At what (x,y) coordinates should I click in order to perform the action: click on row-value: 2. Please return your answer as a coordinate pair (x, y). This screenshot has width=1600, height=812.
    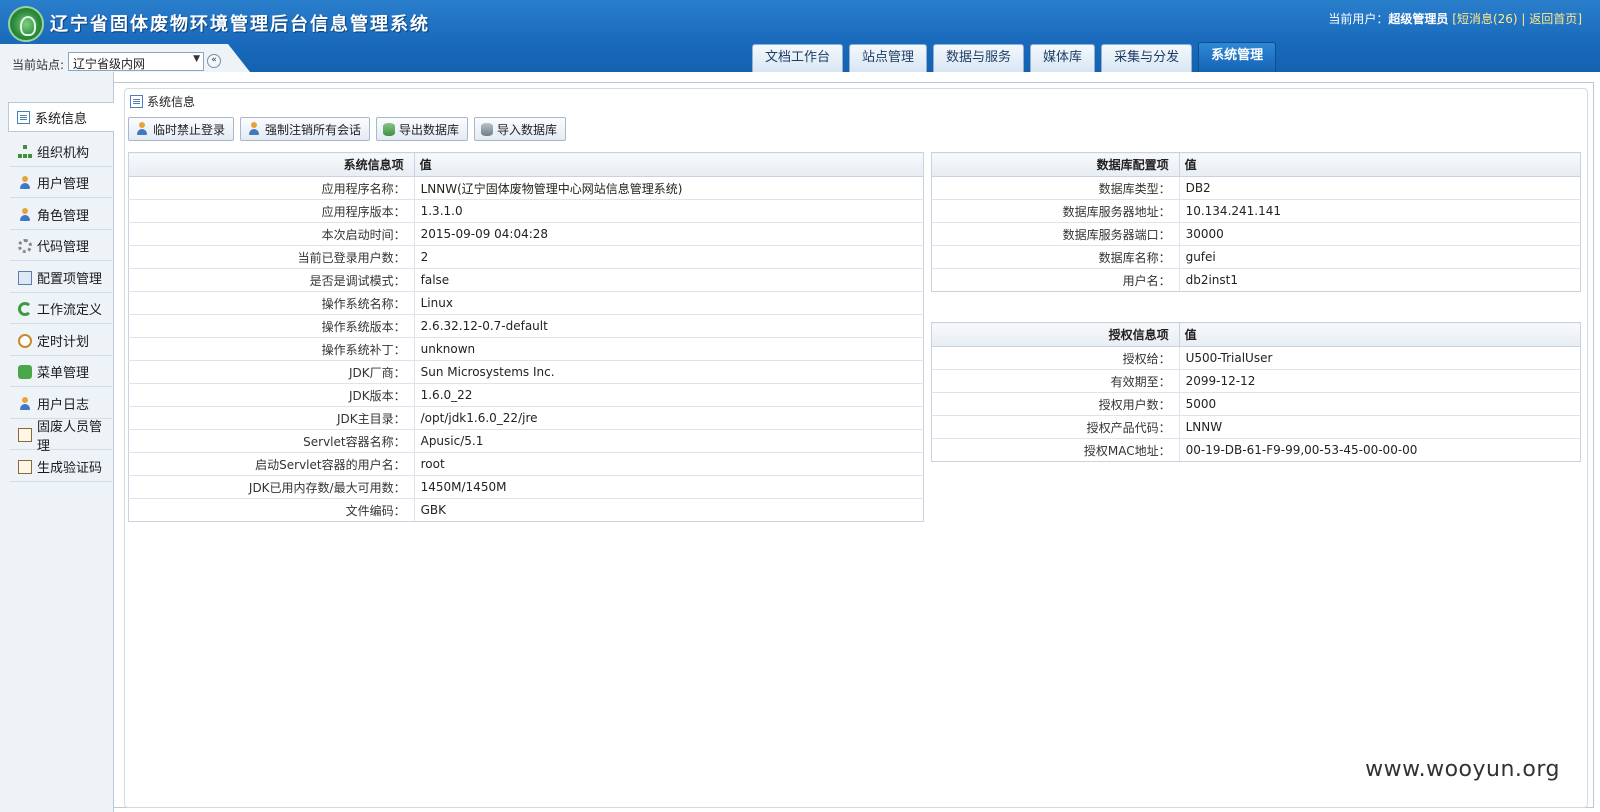
    Looking at the image, I should click on (669, 257).